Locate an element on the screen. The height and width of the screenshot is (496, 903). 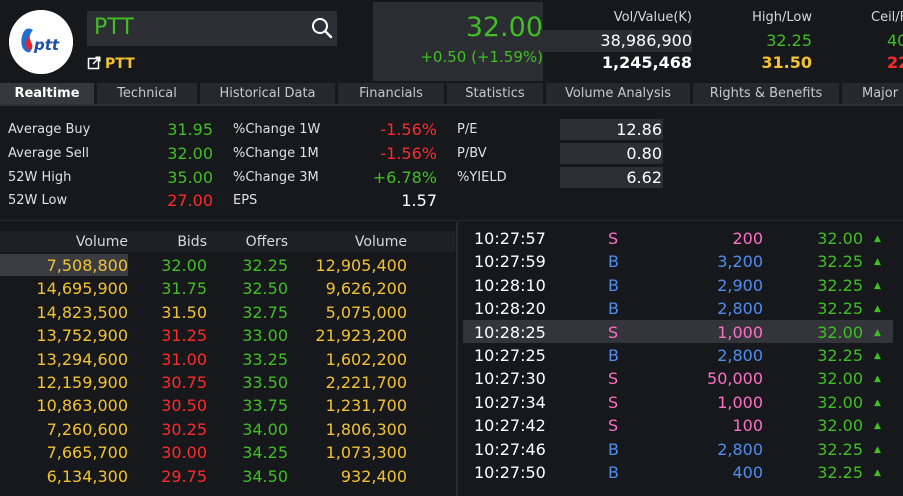
change-3m-value: +6.78% is located at coordinates (404, 177).